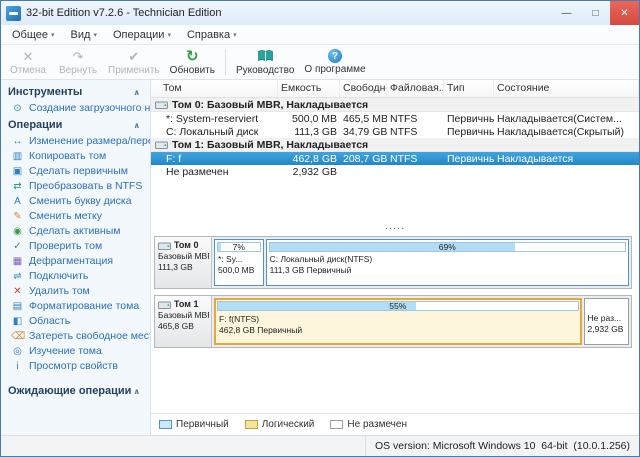 The height and width of the screenshot is (457, 640). I want to click on volume-name: F: f, so click(174, 158).